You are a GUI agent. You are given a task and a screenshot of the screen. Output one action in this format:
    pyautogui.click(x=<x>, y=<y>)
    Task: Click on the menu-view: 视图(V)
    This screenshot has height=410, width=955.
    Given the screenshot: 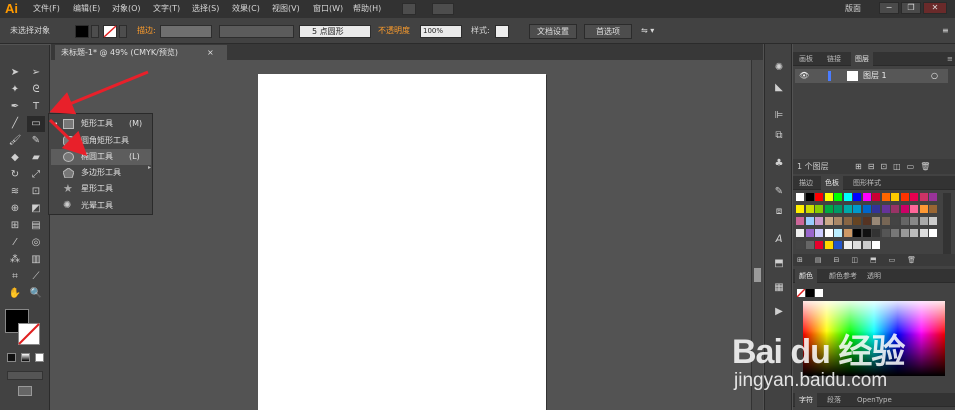 What is the action you would take?
    pyautogui.click(x=286, y=9)
    